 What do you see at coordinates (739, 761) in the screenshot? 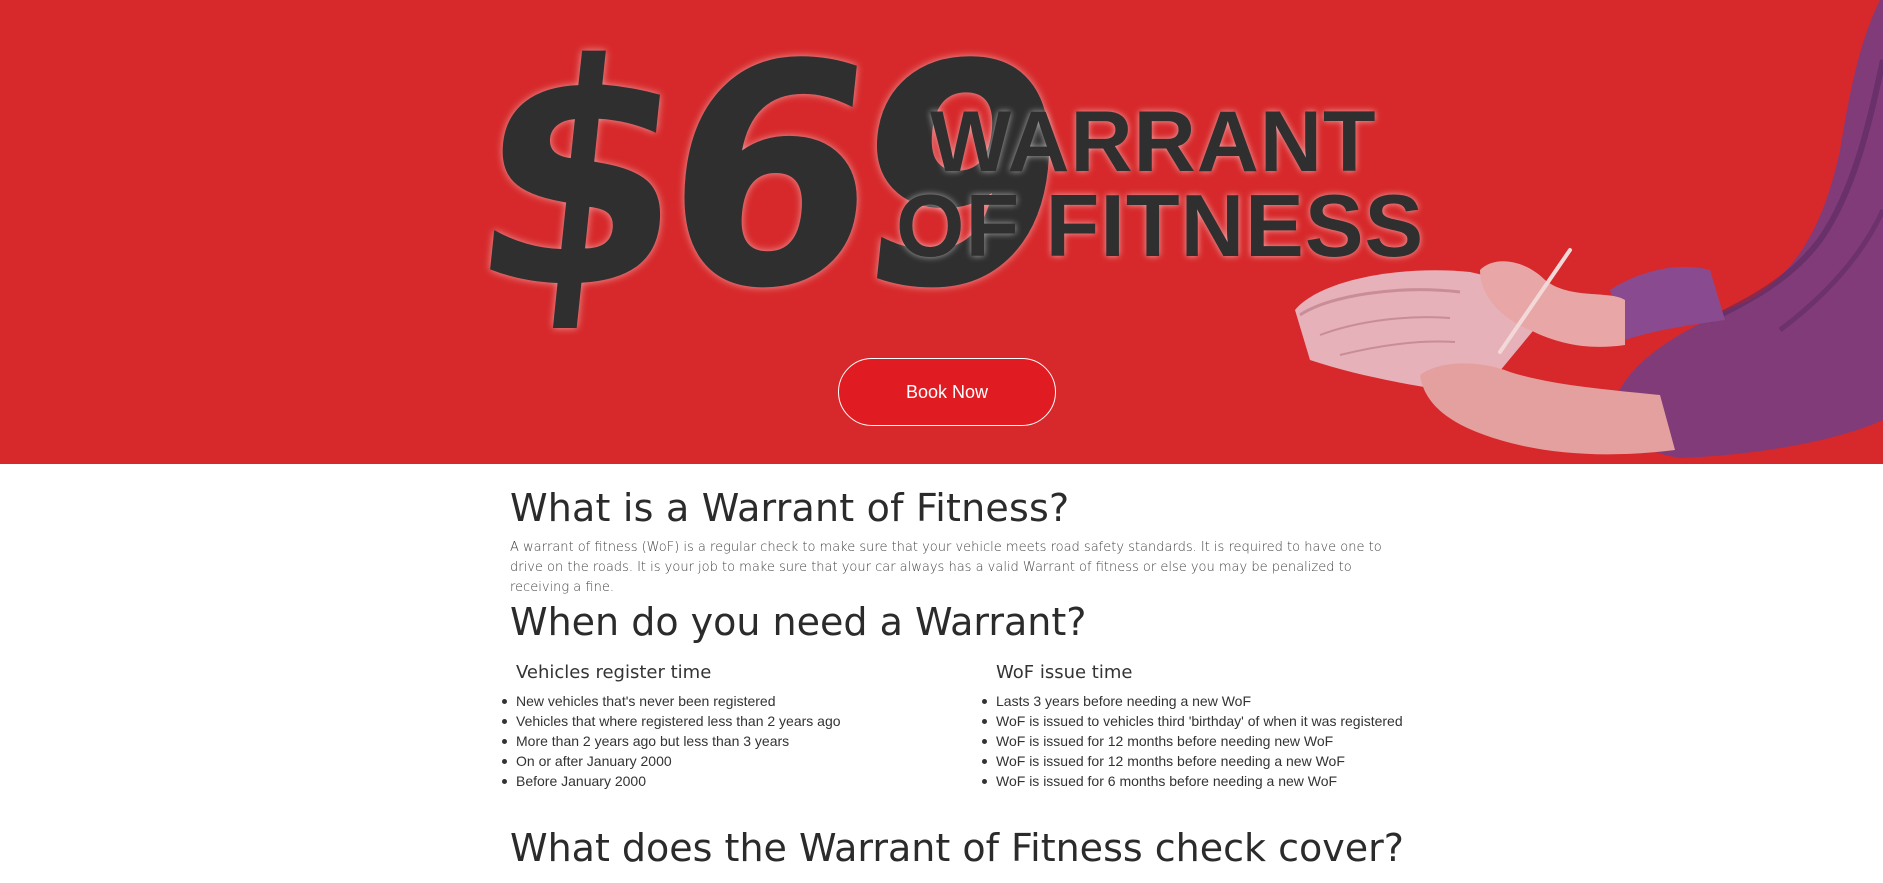
I see `list-item: On or after January 2000` at bounding box center [739, 761].